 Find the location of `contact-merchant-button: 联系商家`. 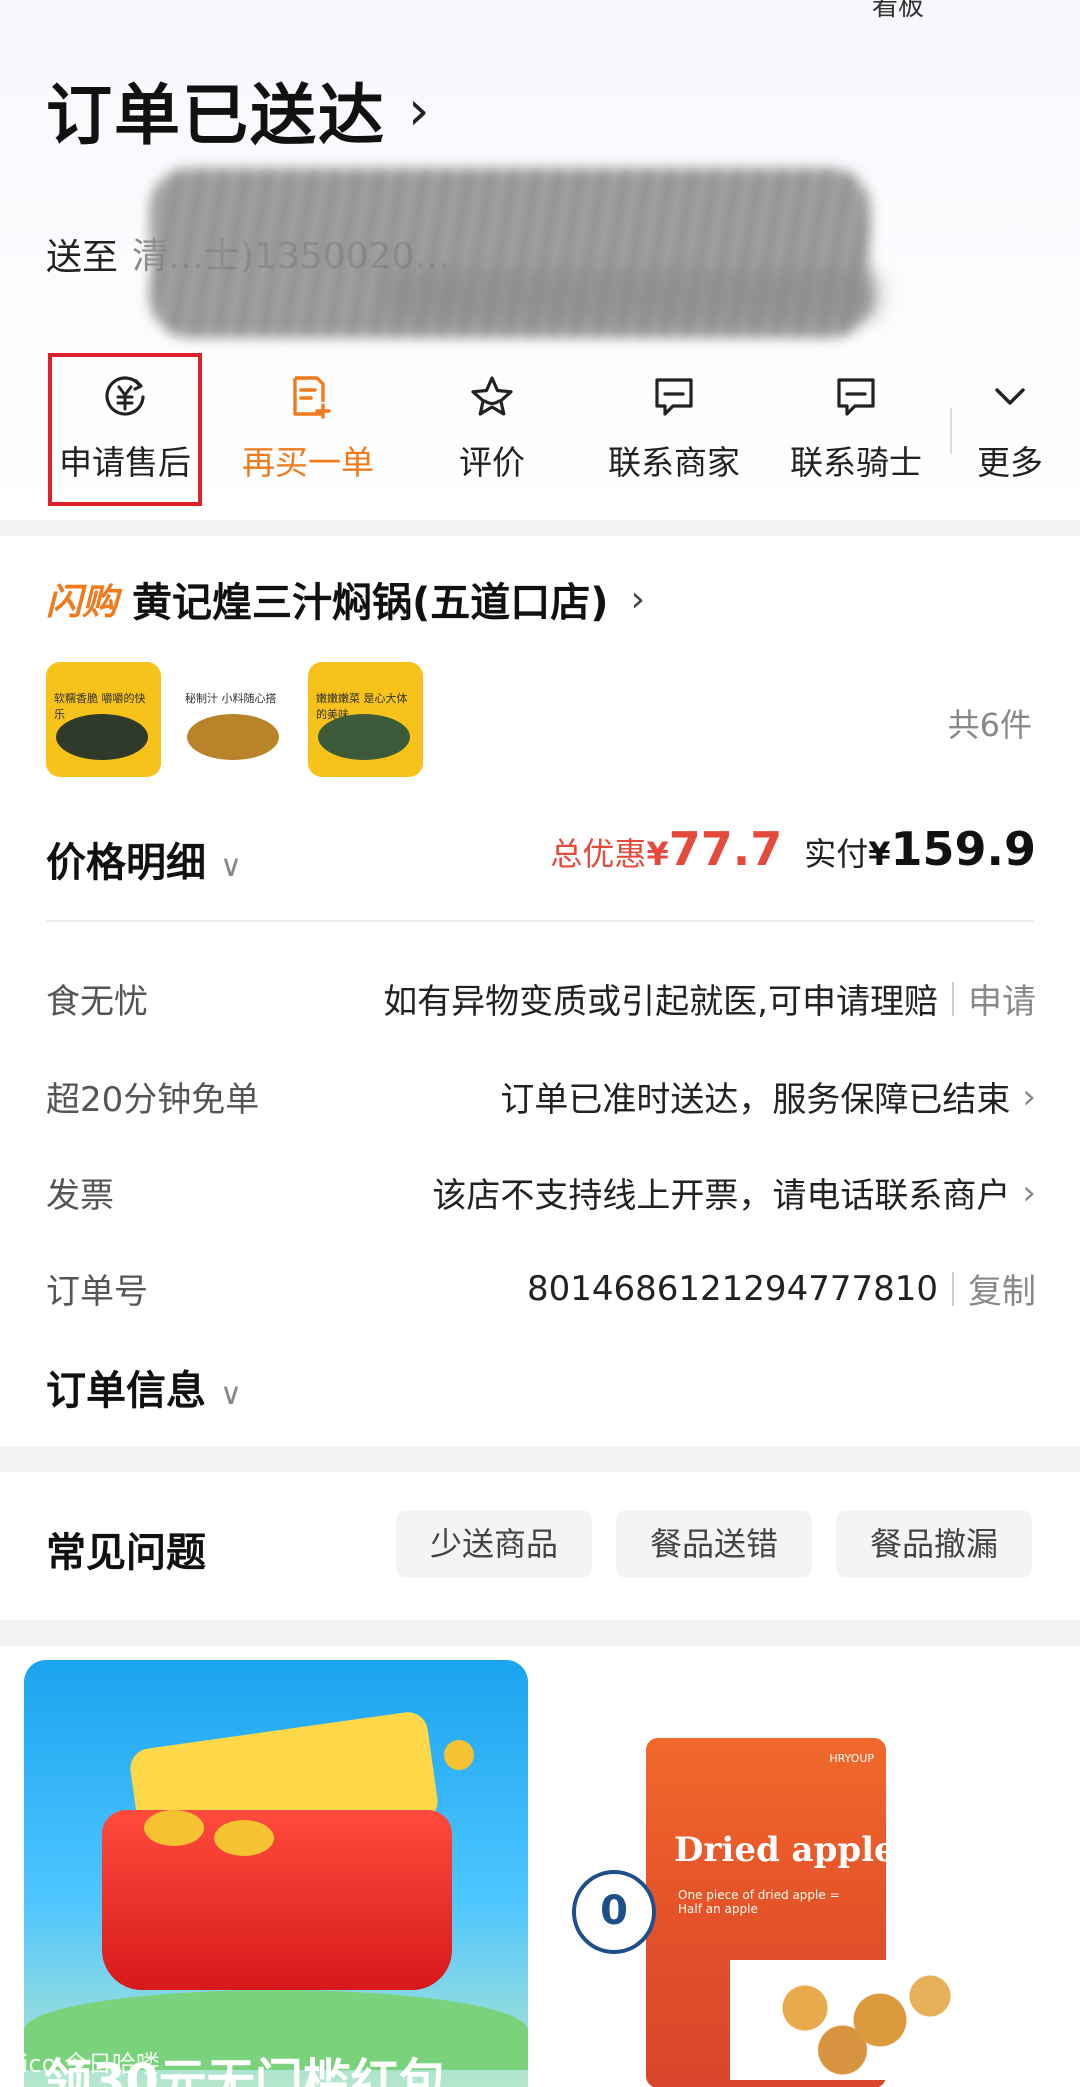

contact-merchant-button: 联系商家 is located at coordinates (674, 428).